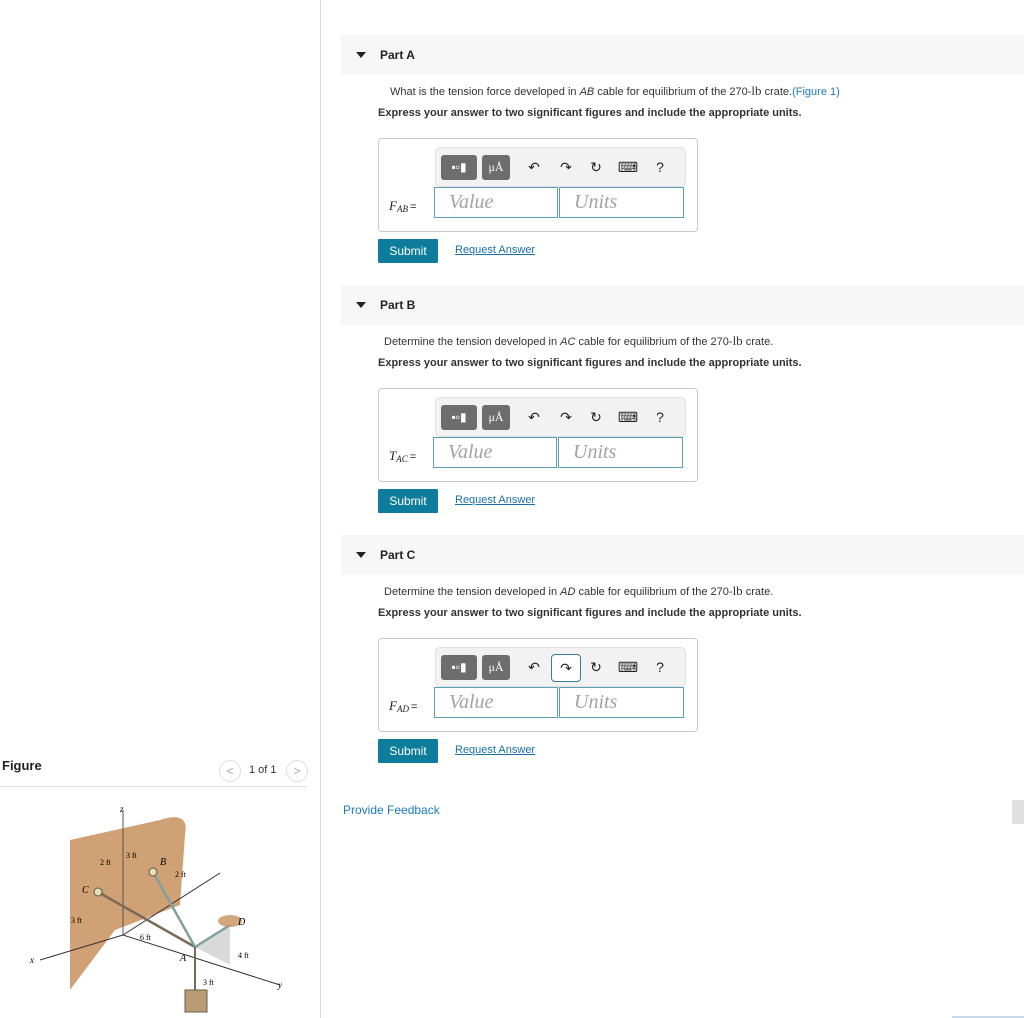 This screenshot has width=1024, height=1018. Describe the element at coordinates (121, 809) in the screenshot. I see `label-z: z` at that location.